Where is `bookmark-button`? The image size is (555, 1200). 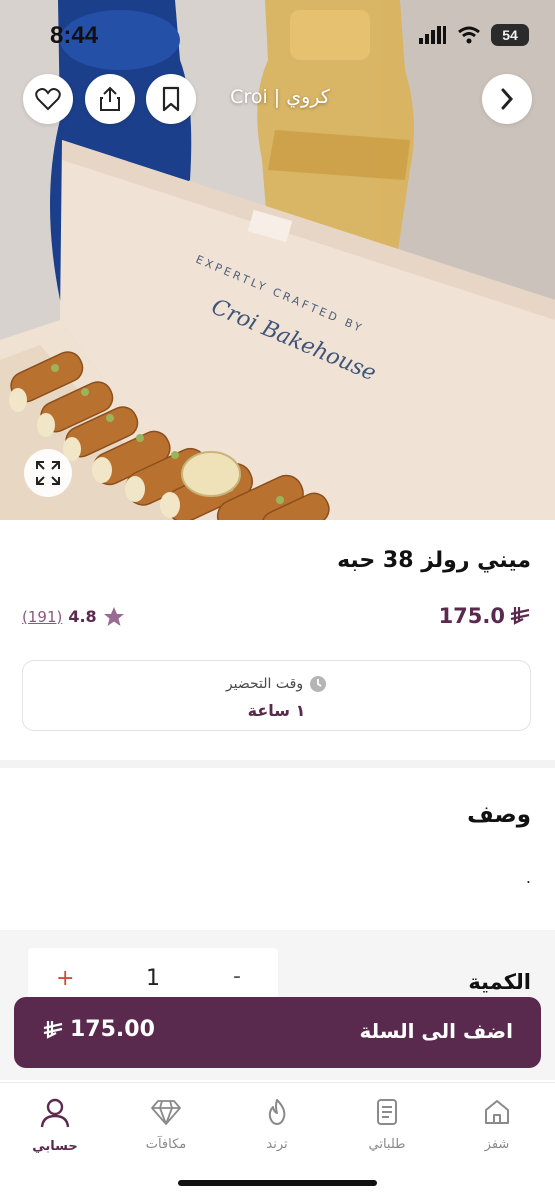 bookmark-button is located at coordinates (171, 99).